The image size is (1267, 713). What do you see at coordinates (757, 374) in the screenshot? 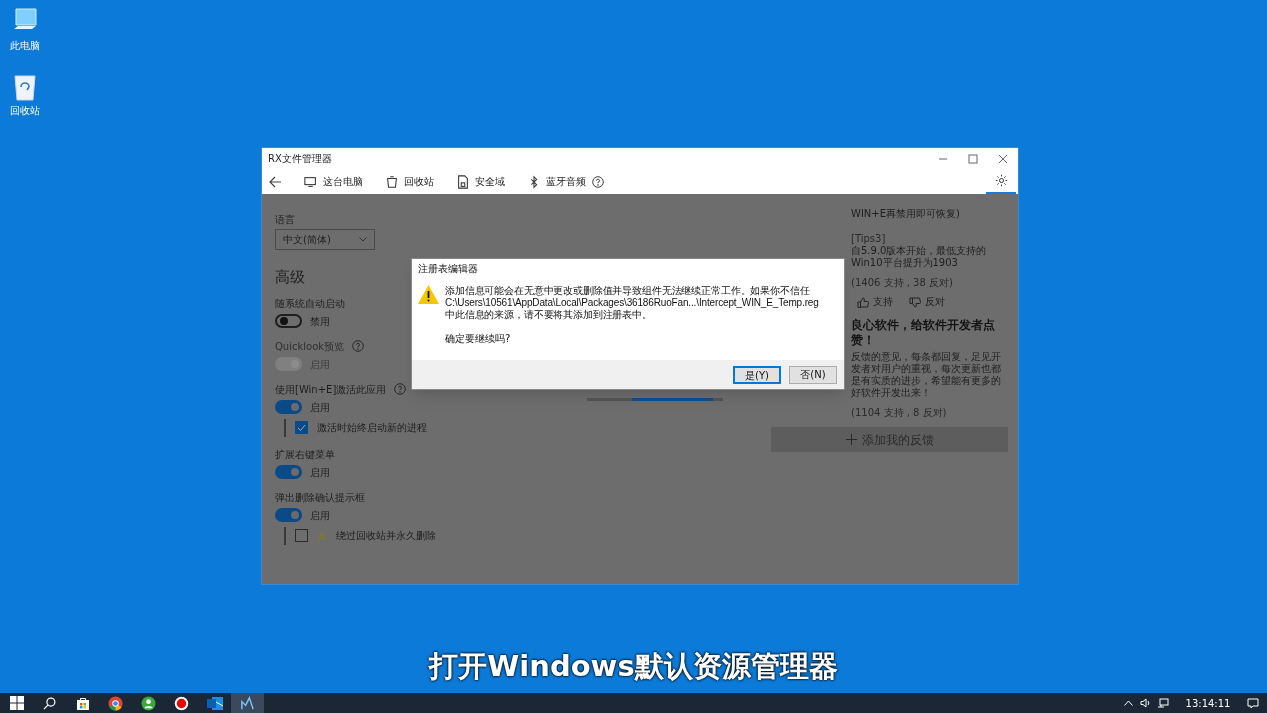
I see `dialog-button: 是(Y)` at bounding box center [757, 374].